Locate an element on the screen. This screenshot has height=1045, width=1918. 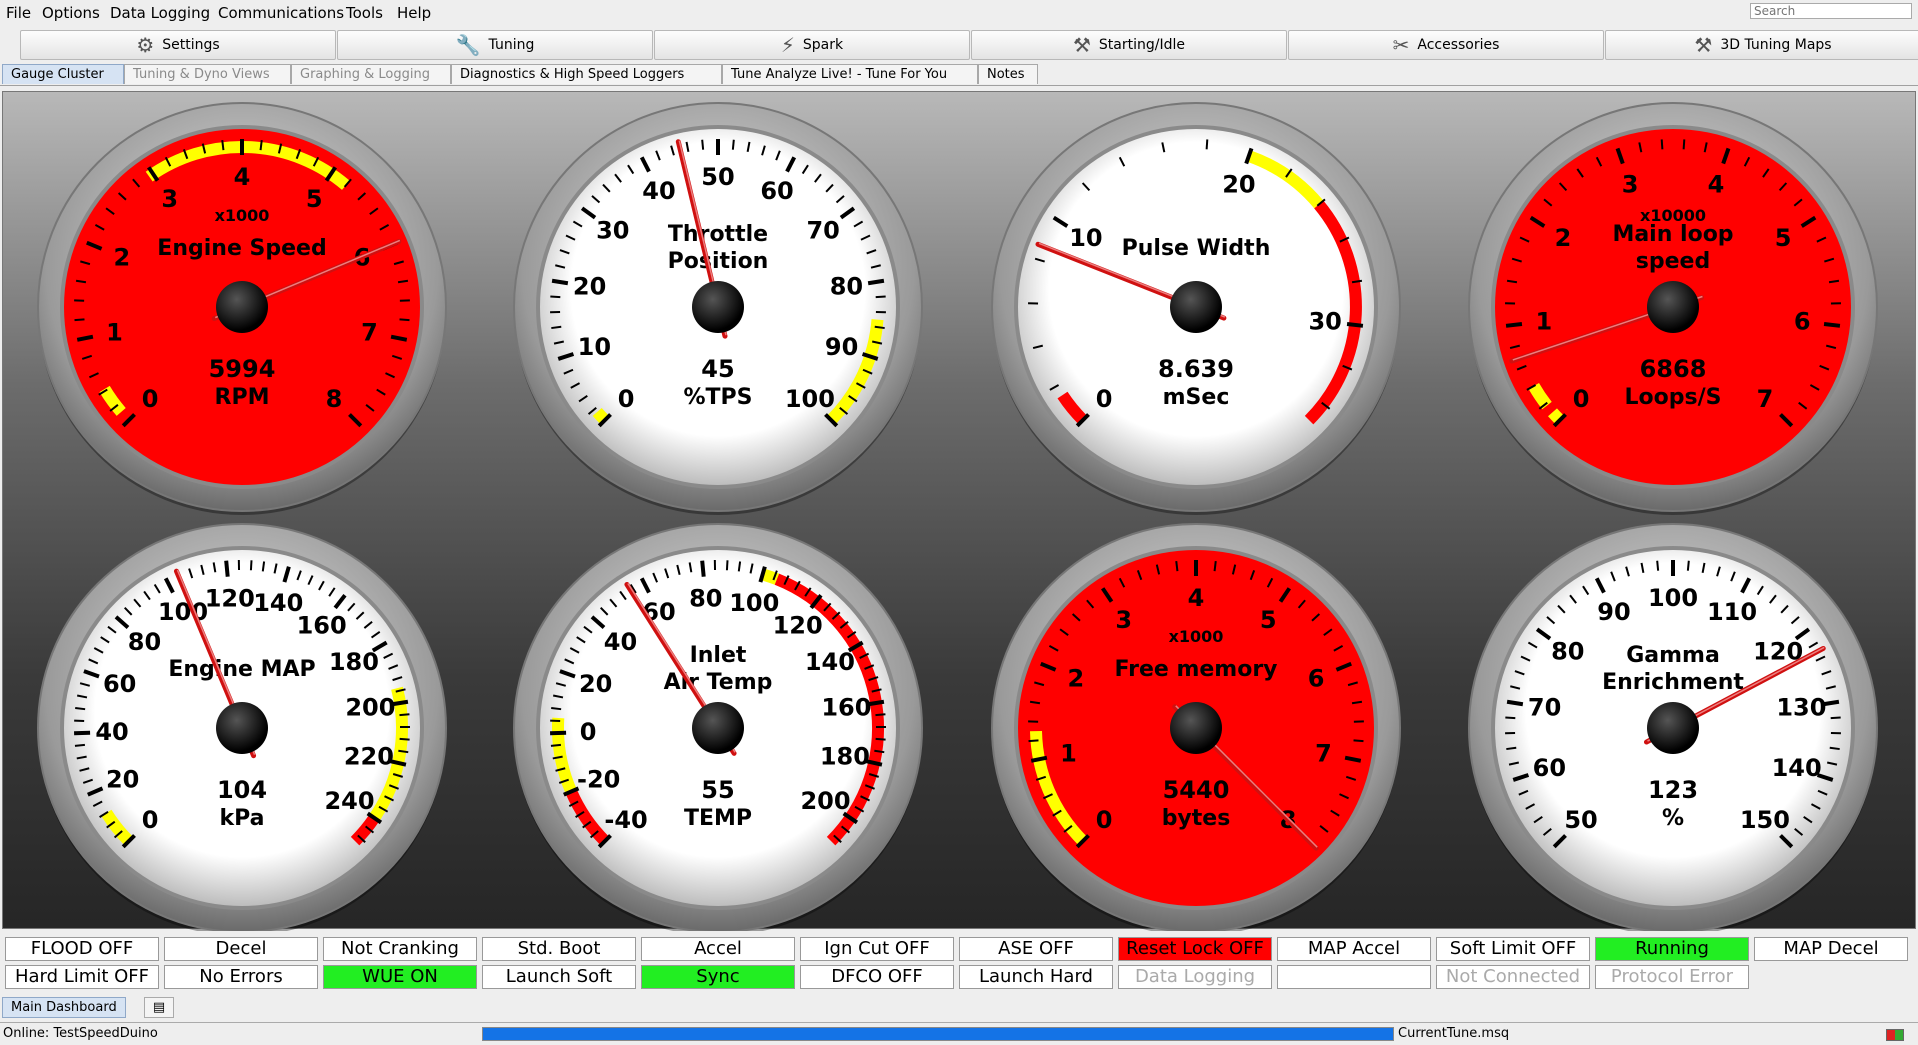
toolbar-spark-button: ⚡Spark is located at coordinates (812, 45).